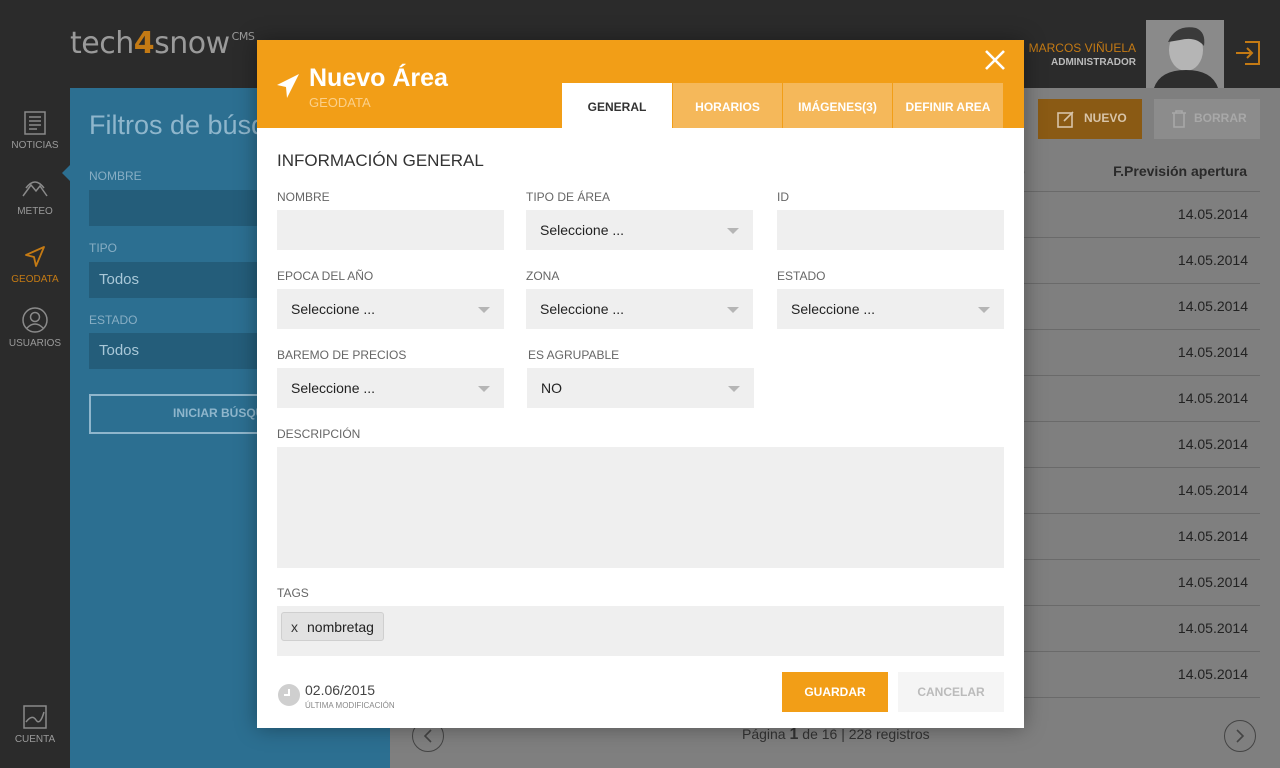  Describe the element at coordinates (835, 692) in the screenshot. I see `save-button: GUARDAR` at that location.